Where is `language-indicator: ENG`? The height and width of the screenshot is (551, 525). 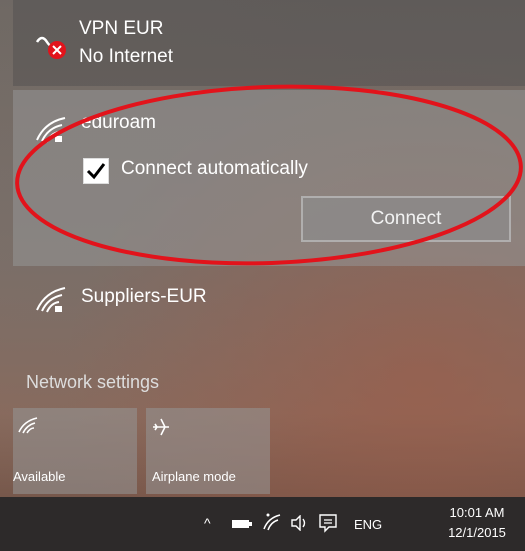 language-indicator: ENG is located at coordinates (368, 524).